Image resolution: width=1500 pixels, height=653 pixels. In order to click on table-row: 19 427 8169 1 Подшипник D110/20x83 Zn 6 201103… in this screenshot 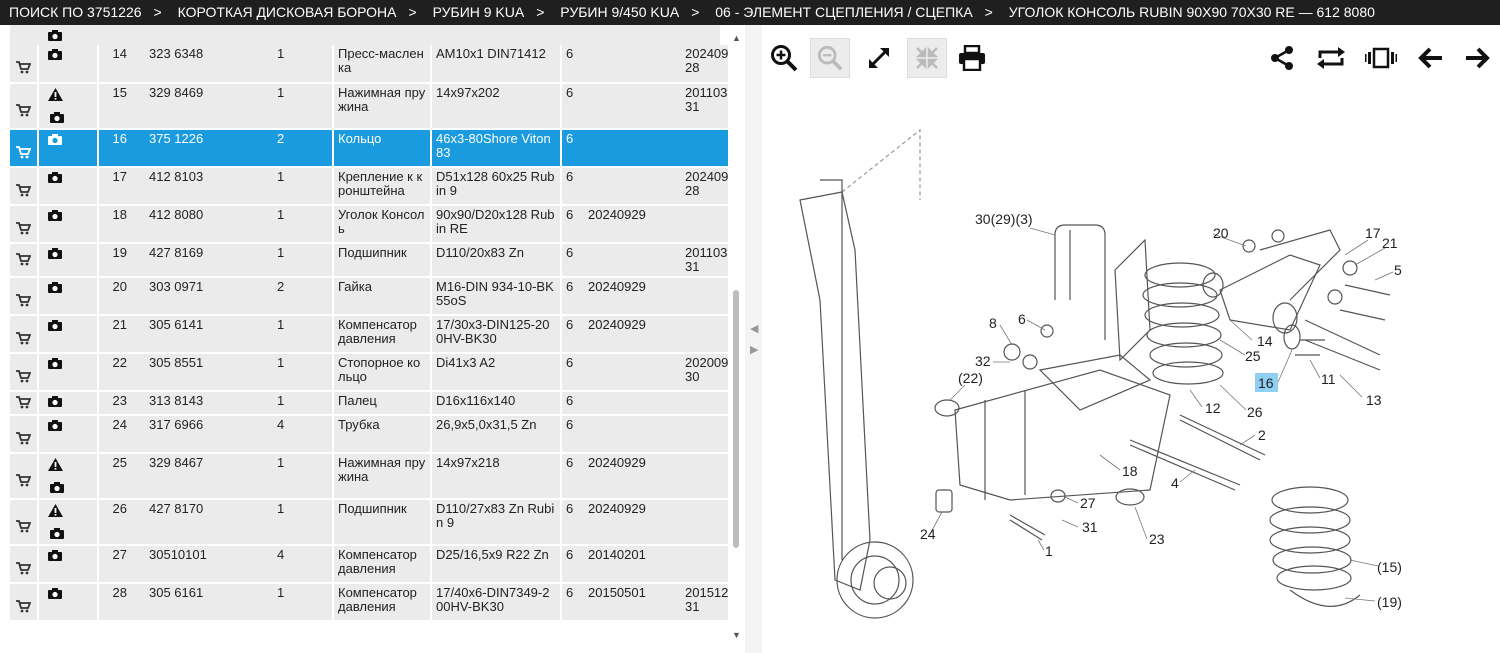, I will do `click(371, 260)`.